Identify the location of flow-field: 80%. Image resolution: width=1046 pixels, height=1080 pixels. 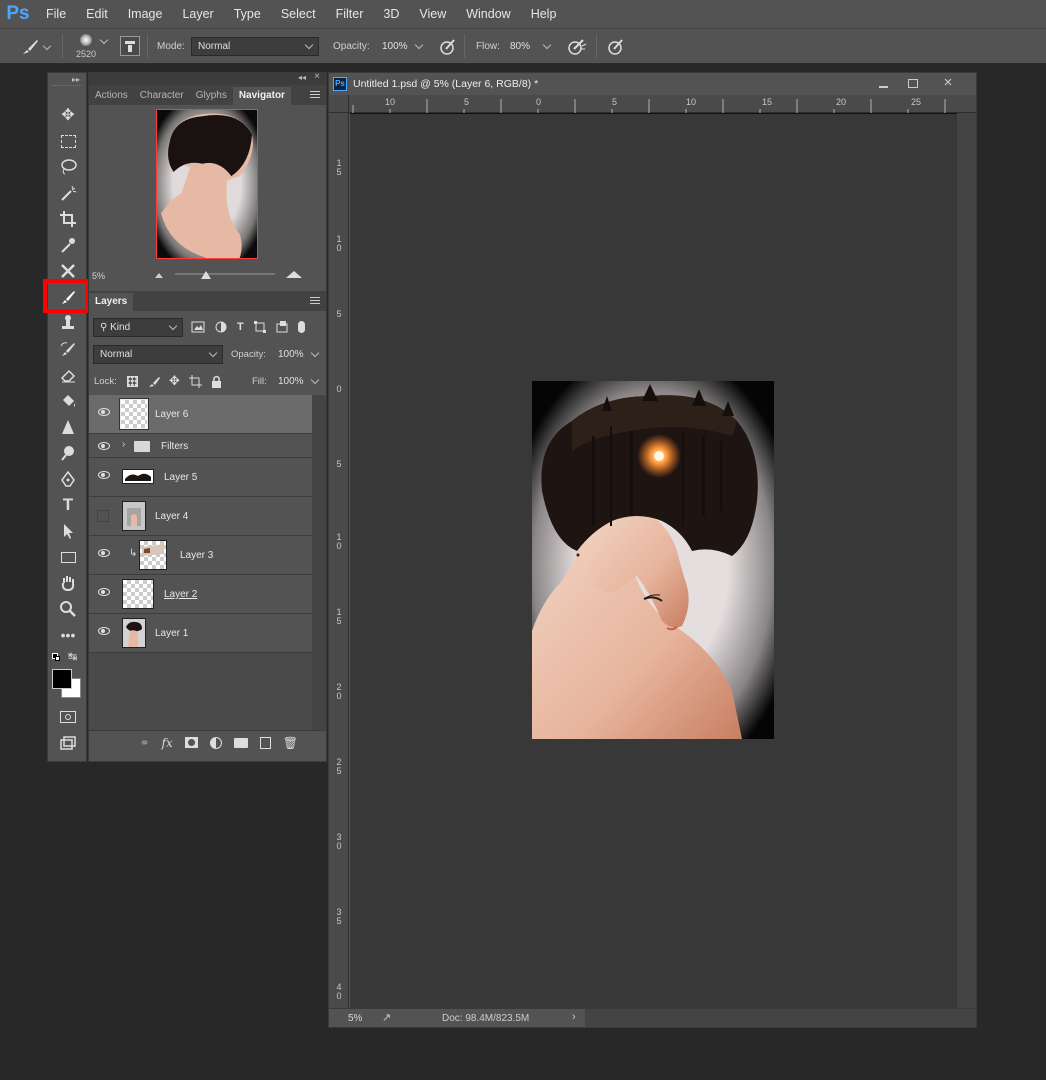
(530, 46).